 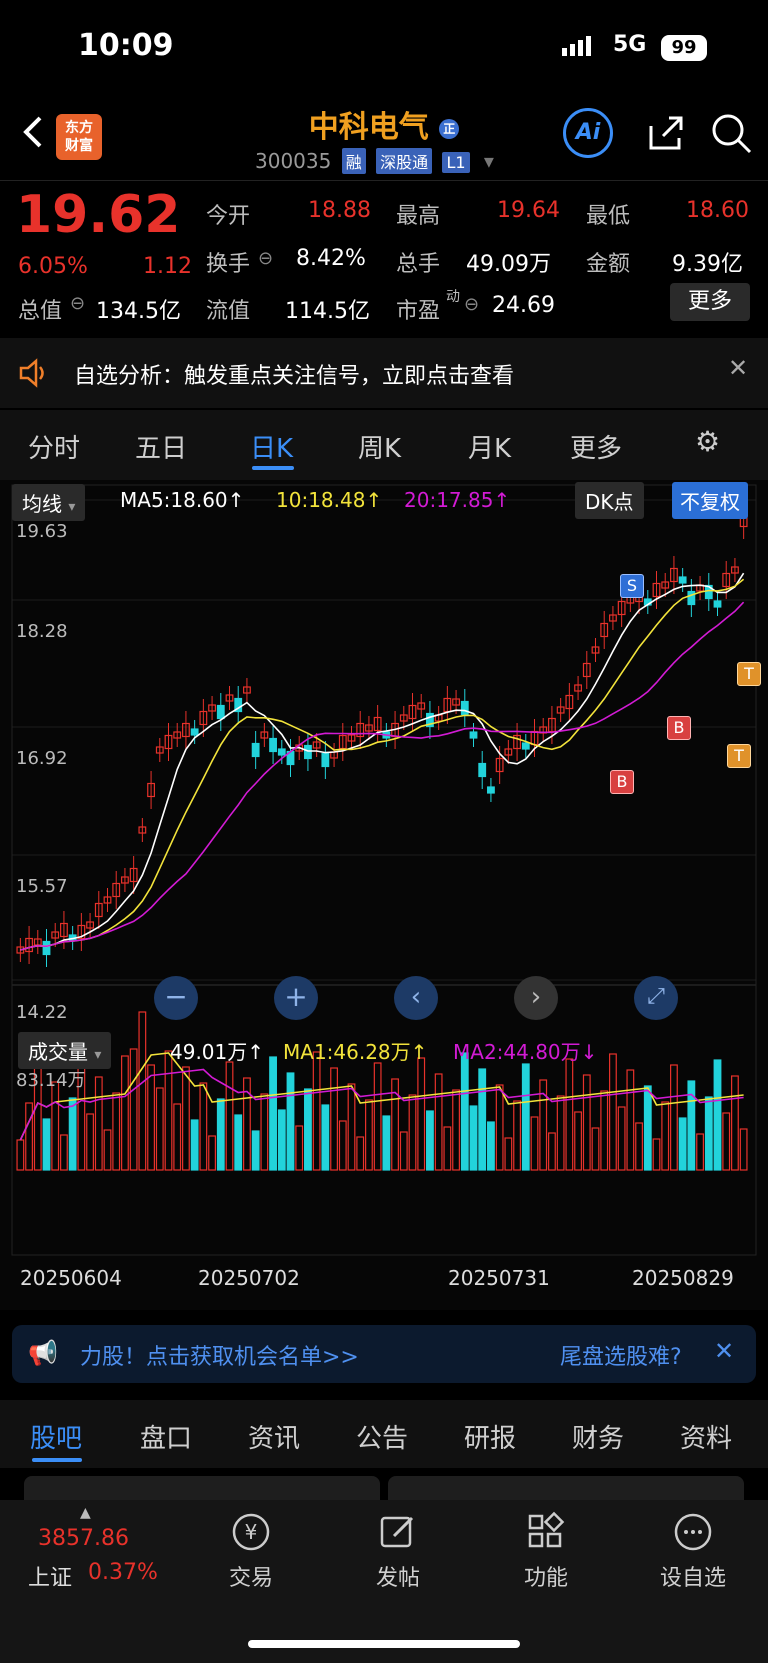 I want to click on function-icon, so click(x=546, y=1532).